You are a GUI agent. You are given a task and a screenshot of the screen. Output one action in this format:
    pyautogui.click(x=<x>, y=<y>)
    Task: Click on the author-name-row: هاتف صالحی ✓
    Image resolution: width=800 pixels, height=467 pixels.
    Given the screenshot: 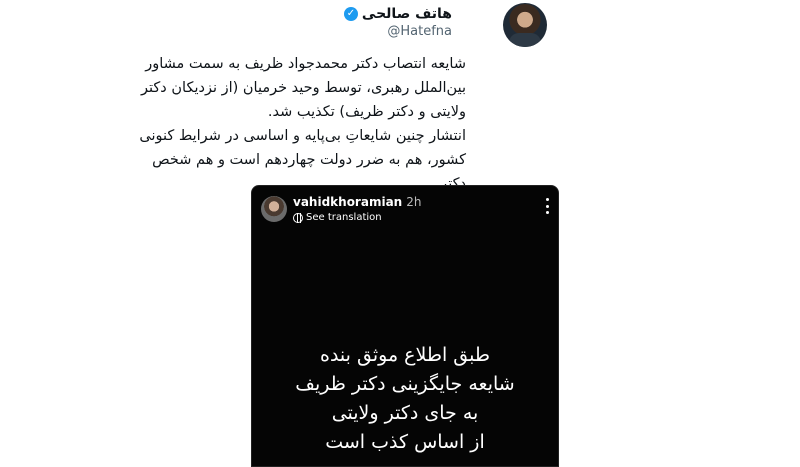 What is the action you would take?
    pyautogui.click(x=397, y=14)
    